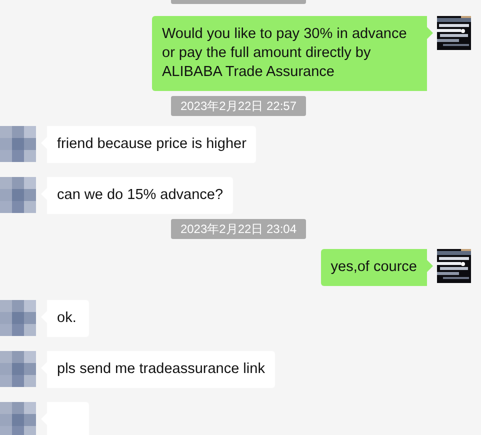 The image size is (481, 435). What do you see at coordinates (137, 195) in the screenshot?
I see `message-bubble: can we do 15% advance?` at bounding box center [137, 195].